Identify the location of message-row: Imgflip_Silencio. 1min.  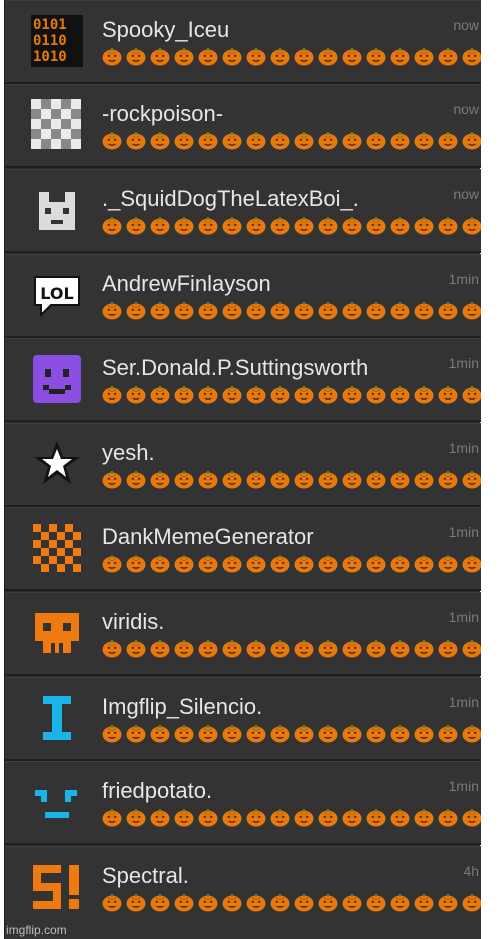
(243, 719).